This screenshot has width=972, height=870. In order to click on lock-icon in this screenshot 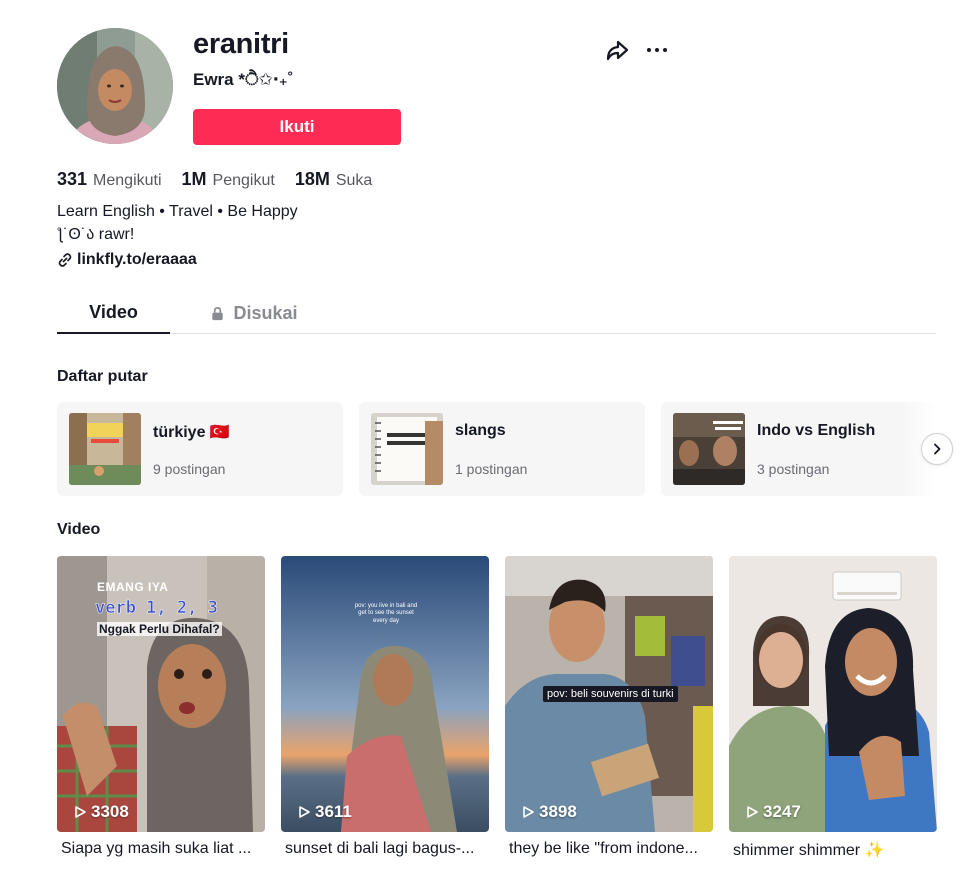, I will do `click(218, 313)`.